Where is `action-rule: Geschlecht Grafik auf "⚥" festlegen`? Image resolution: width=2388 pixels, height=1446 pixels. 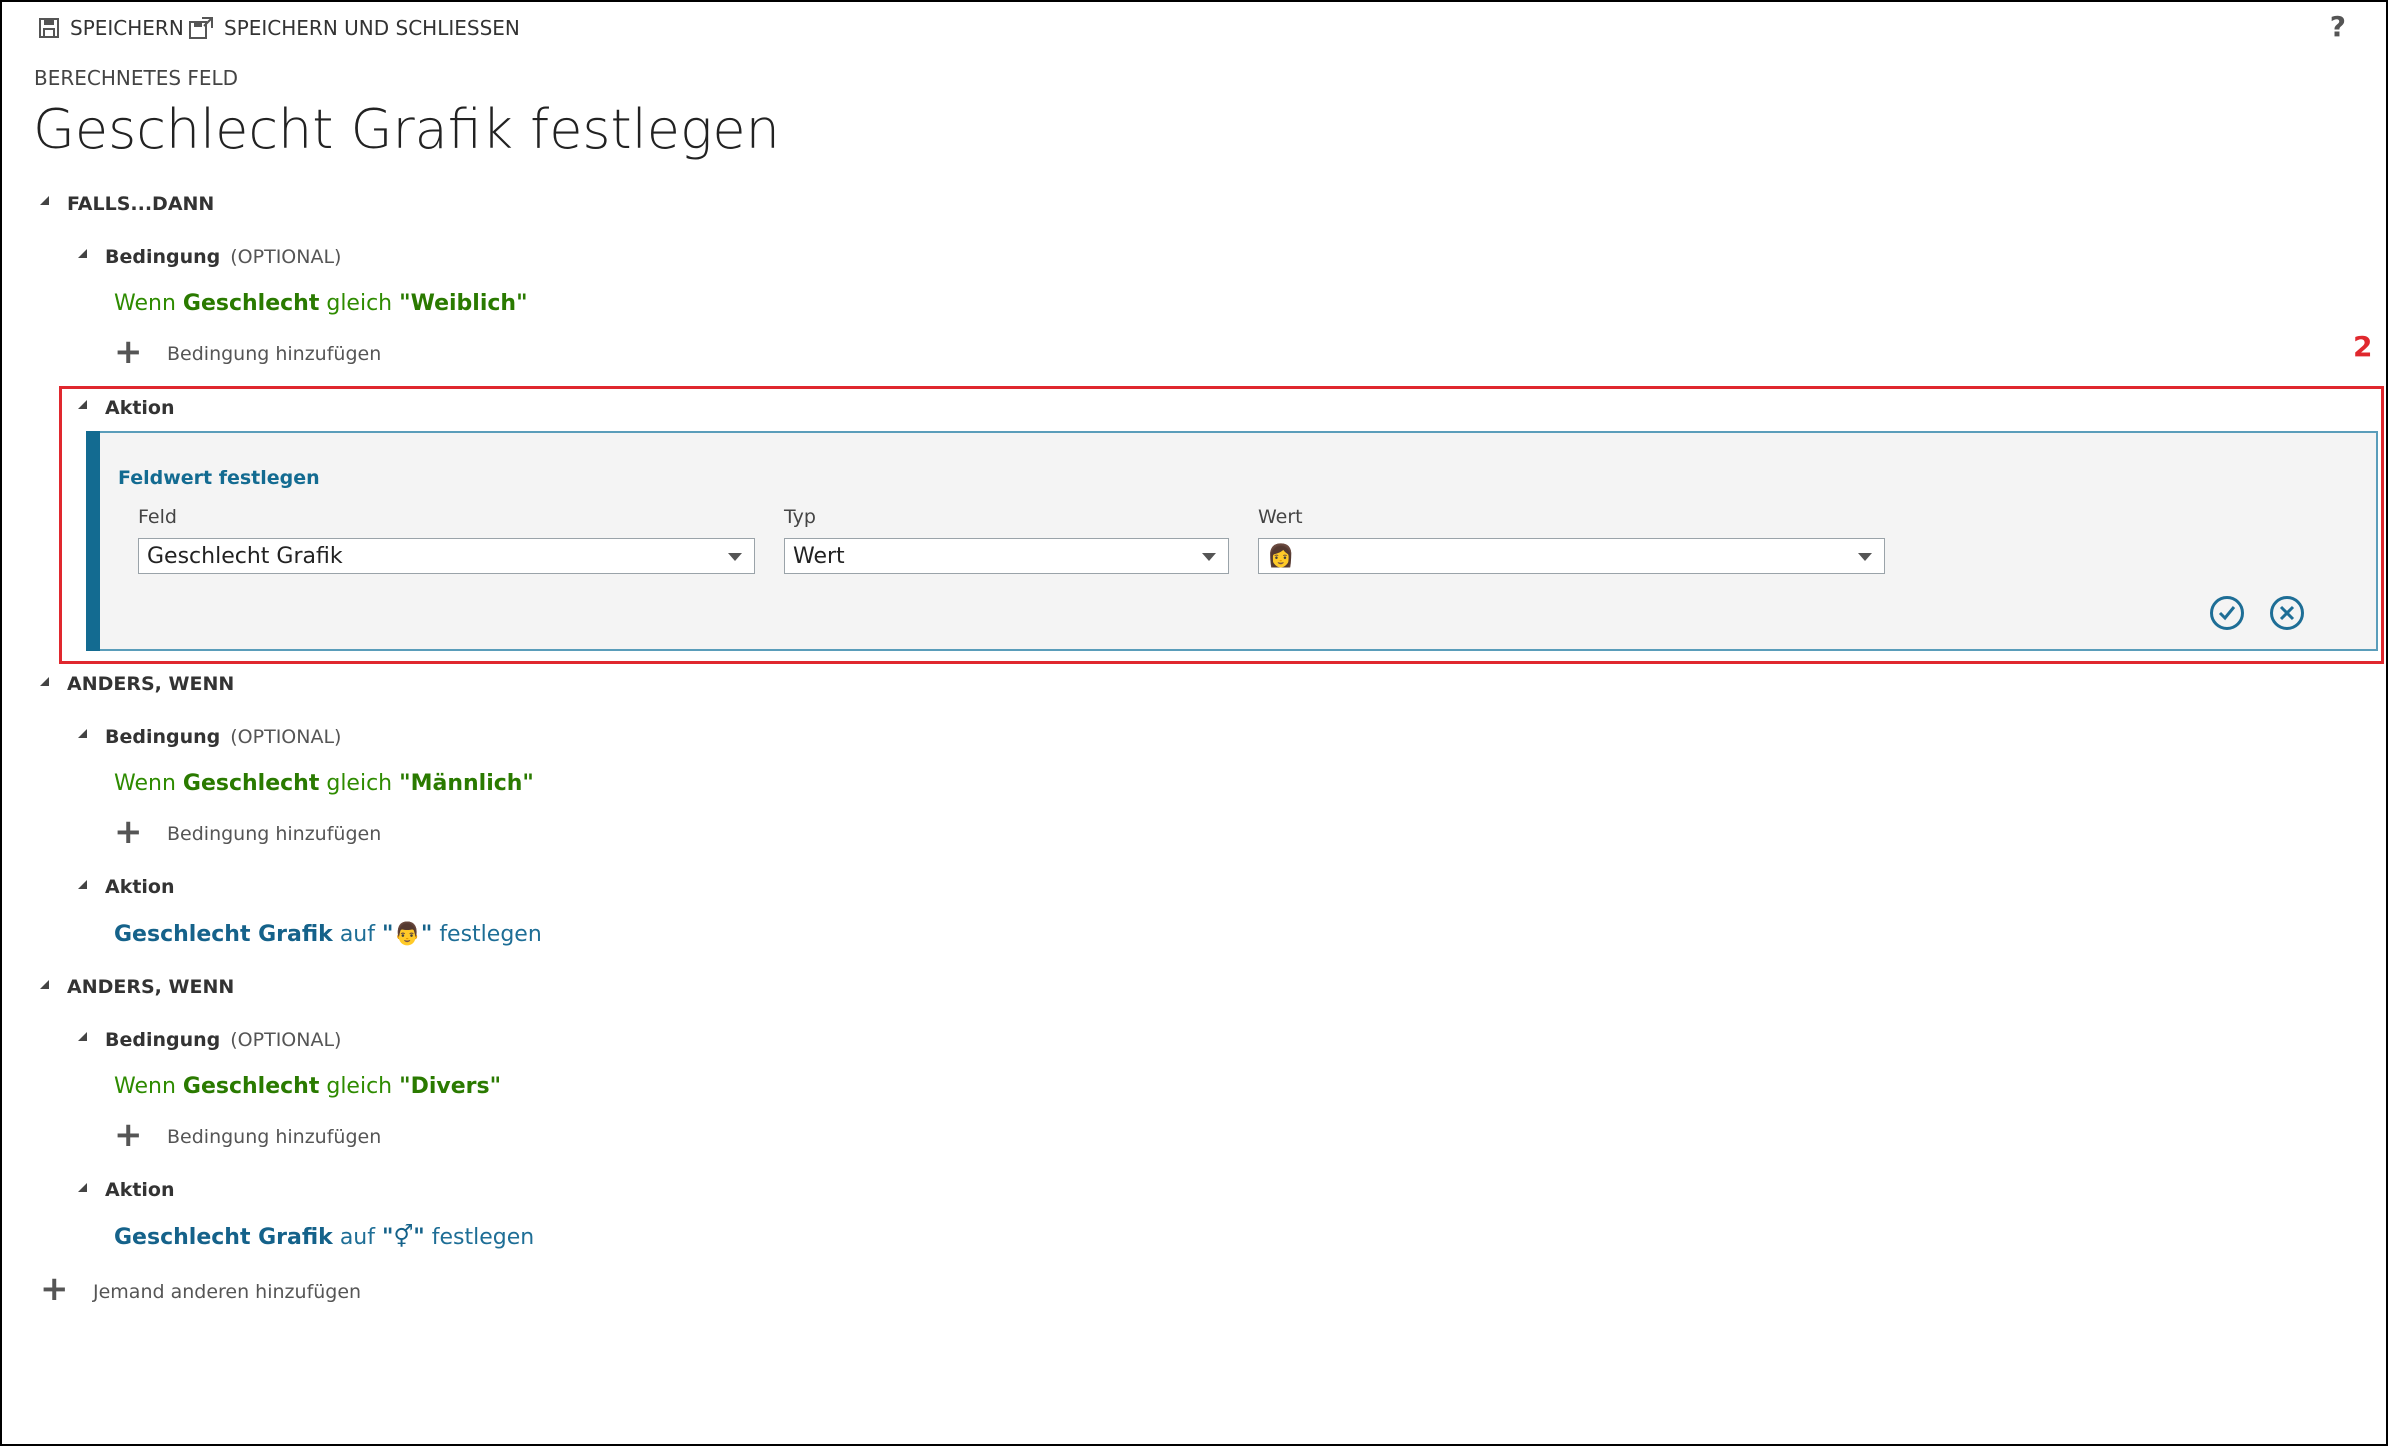
action-rule: Geschlecht Grafik auf "⚥" festlegen is located at coordinates (324, 1237).